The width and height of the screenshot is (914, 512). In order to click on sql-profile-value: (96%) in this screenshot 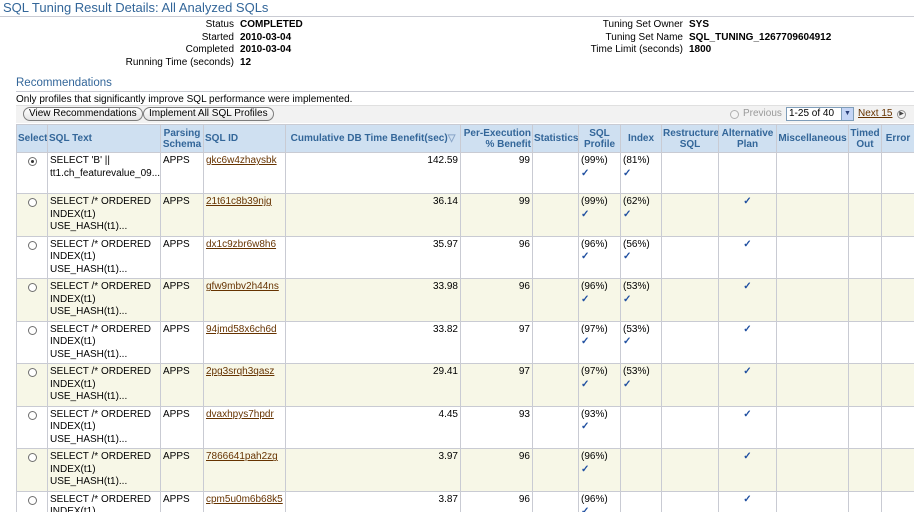, I will do `click(594, 244)`.